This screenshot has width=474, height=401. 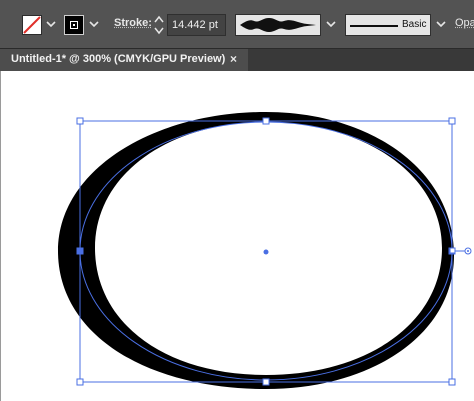 I want to click on handle-top-right, so click(x=452, y=121).